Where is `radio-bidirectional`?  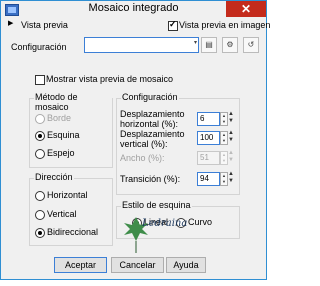
radio-bidirectional is located at coordinates (40, 233).